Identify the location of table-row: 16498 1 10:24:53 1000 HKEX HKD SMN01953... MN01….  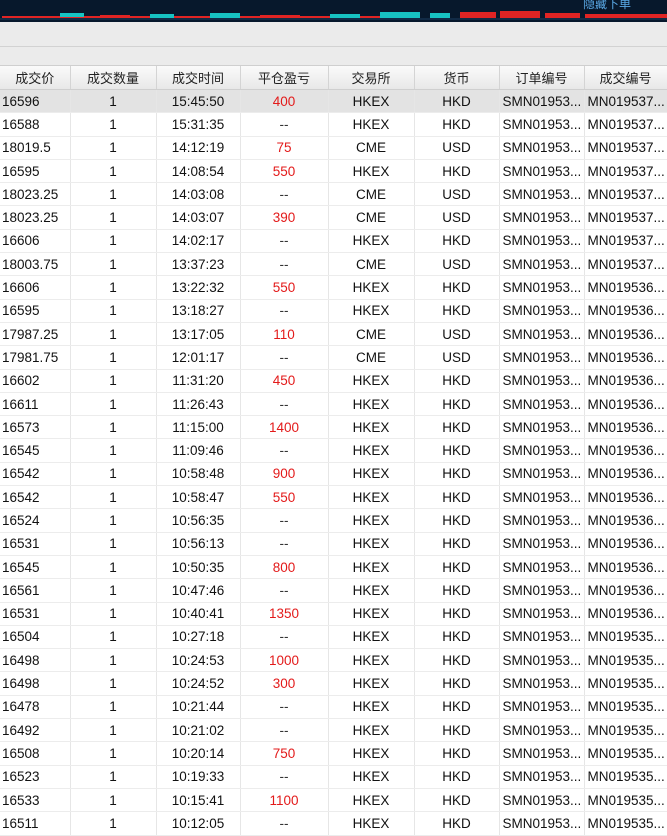
(333, 660).